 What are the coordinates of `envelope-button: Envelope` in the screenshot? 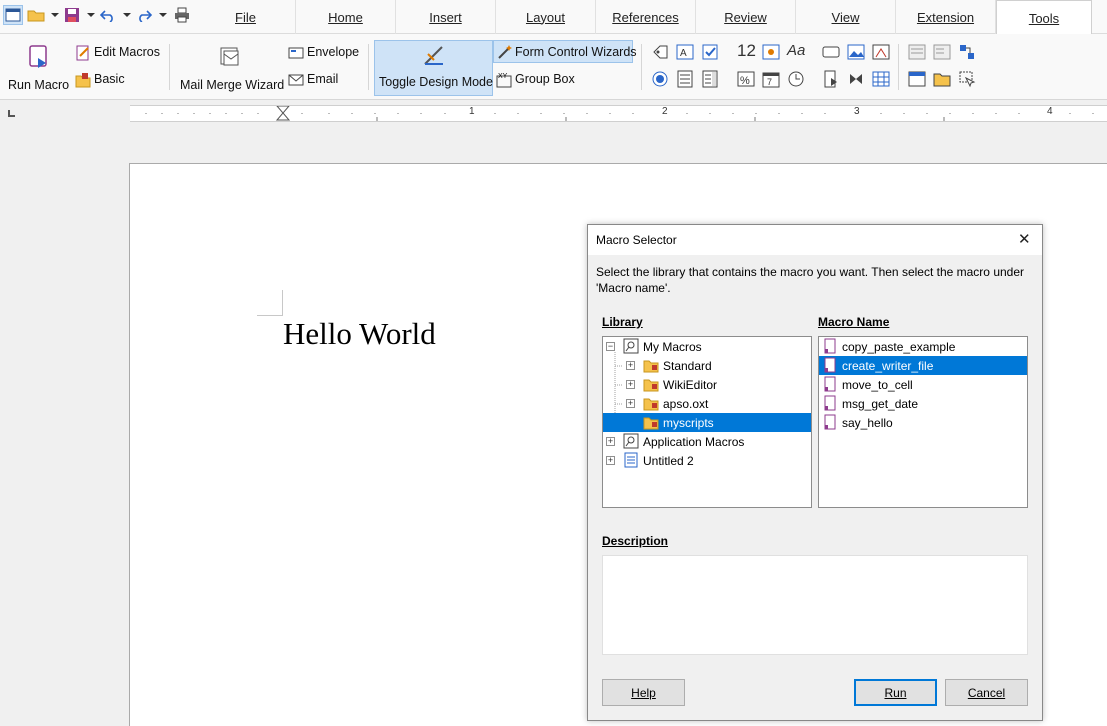 It's located at (327, 53).